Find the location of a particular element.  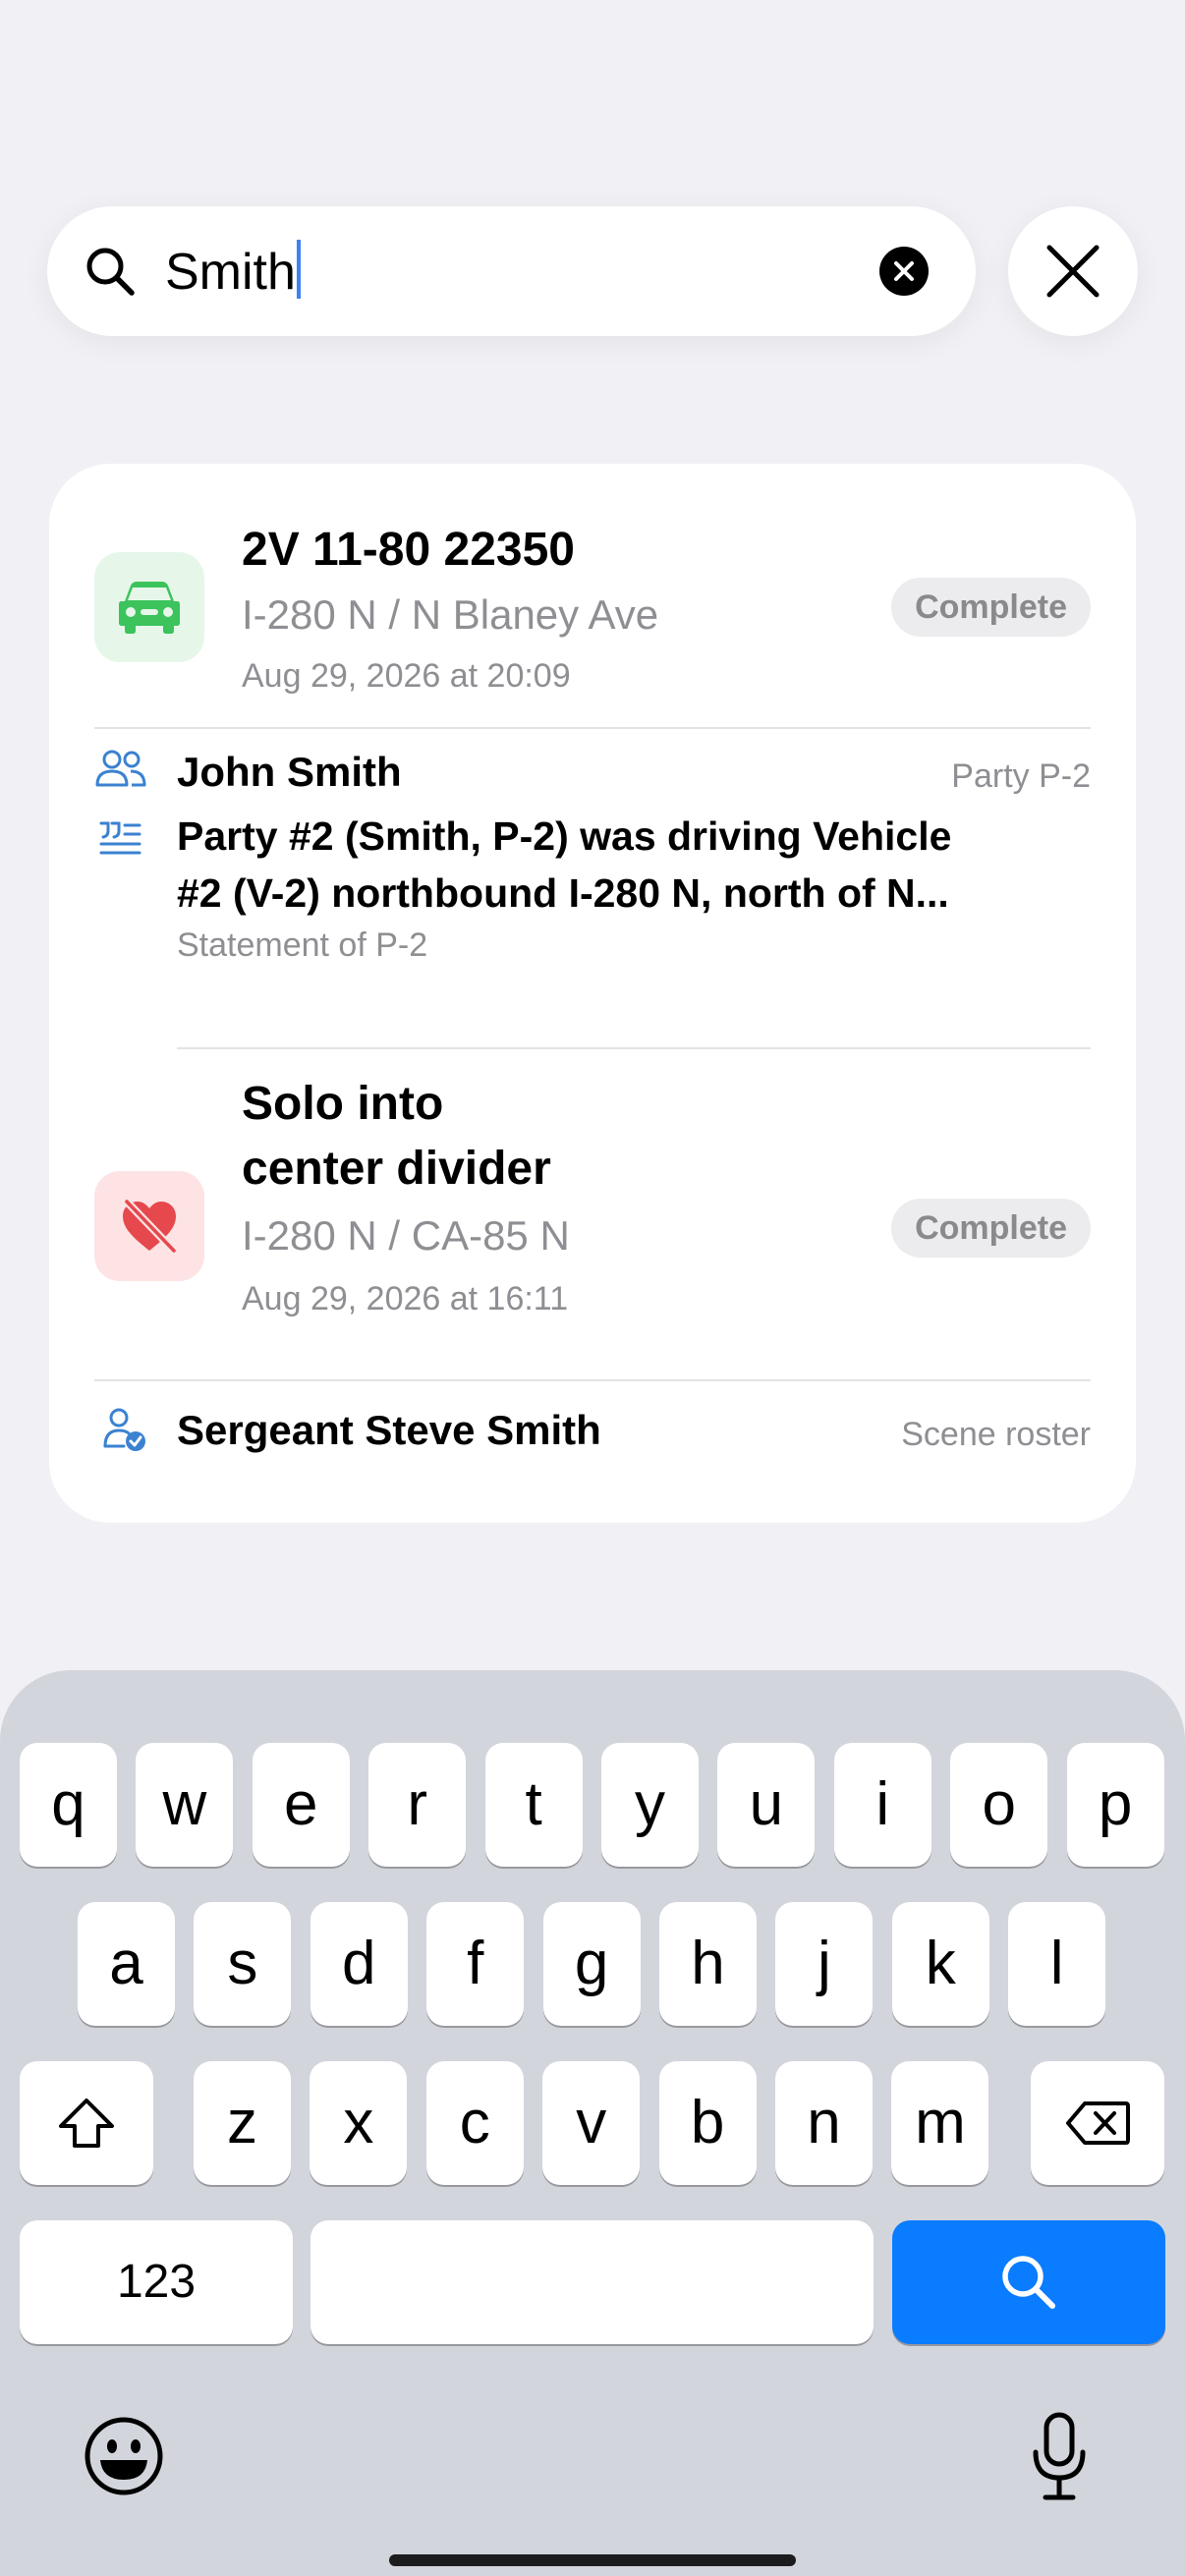

shift-icon is located at coordinates (87, 2123).